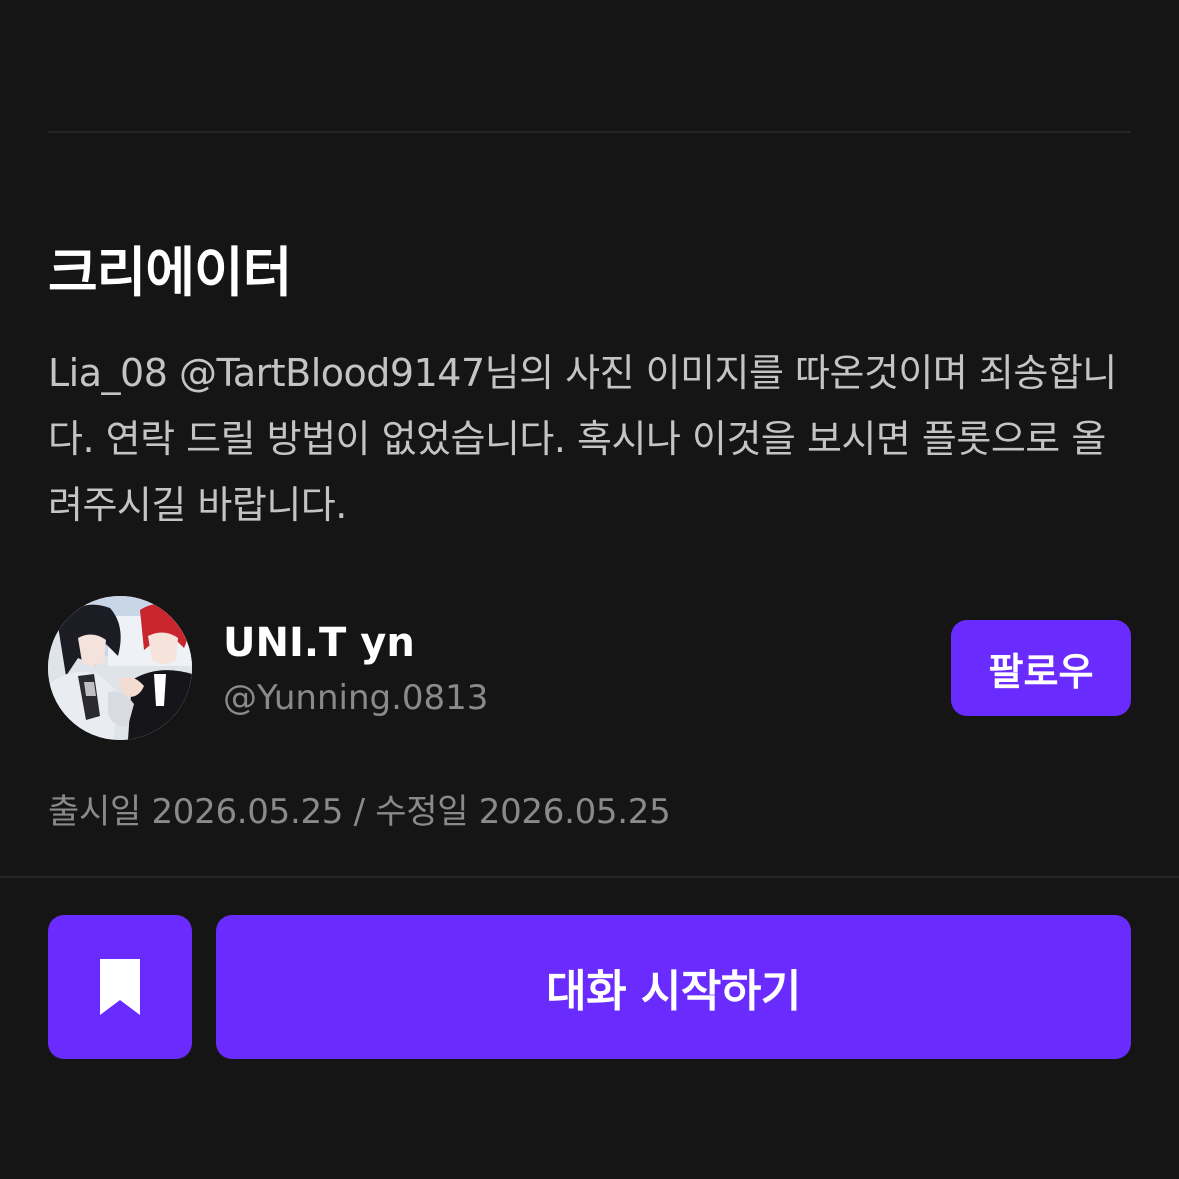 The height and width of the screenshot is (1179, 1179). What do you see at coordinates (589, 668) in the screenshot?
I see `creator-profile-row: UNI.T yn @Yunning.0813 팔로우` at bounding box center [589, 668].